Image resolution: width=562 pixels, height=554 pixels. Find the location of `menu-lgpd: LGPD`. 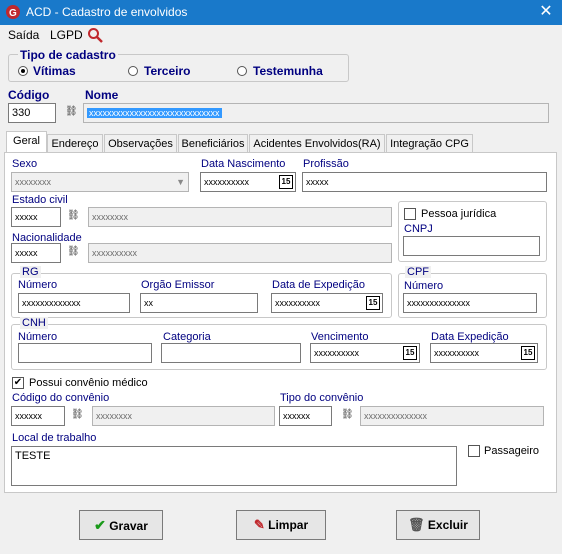

menu-lgpd: LGPD is located at coordinates (66, 35).